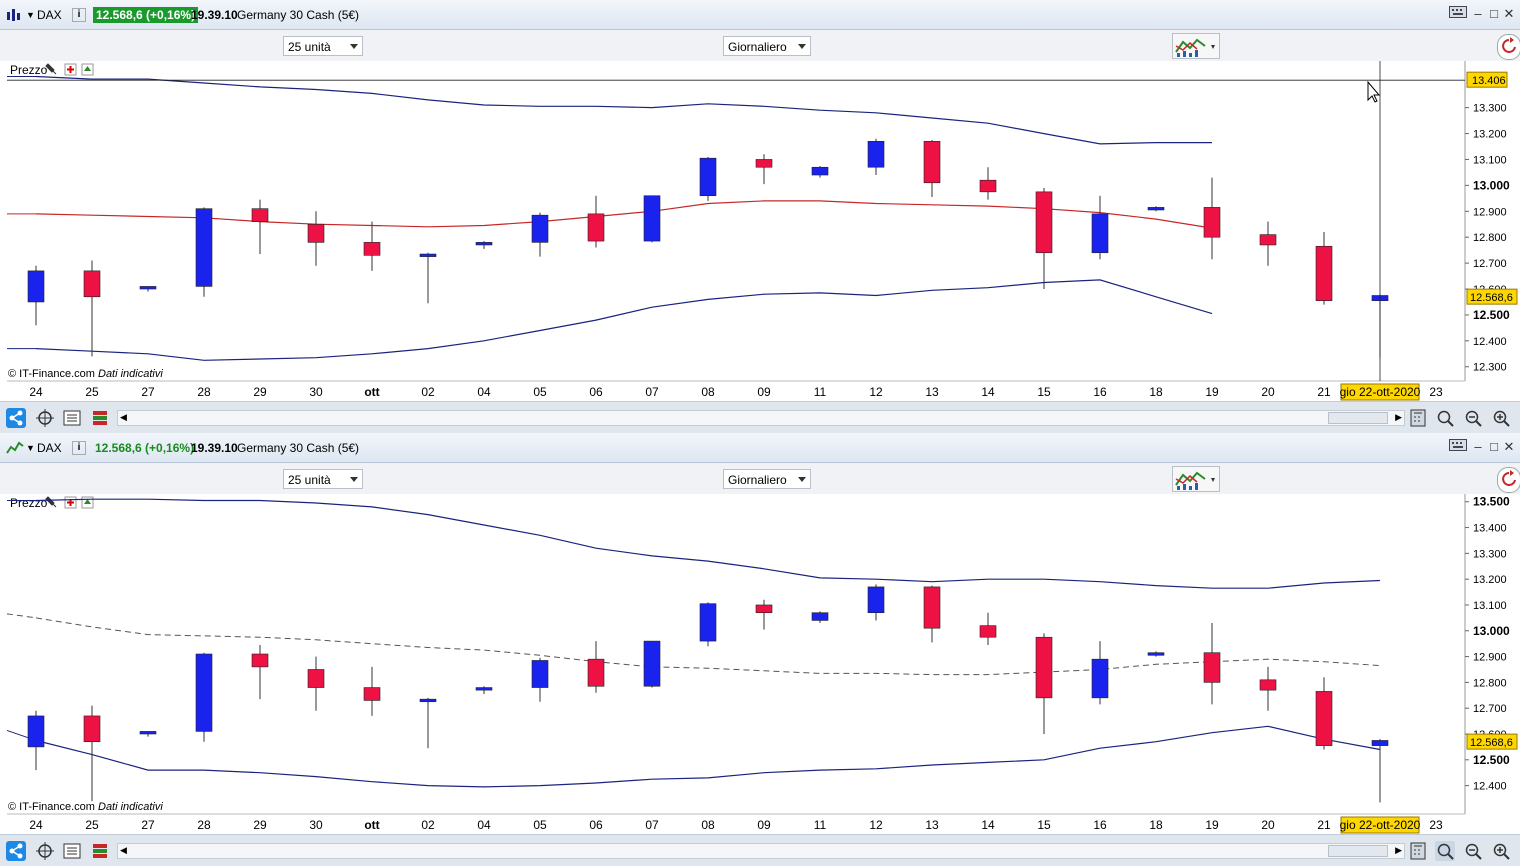 This screenshot has height=866, width=1520. Describe the element at coordinates (51, 374) in the screenshot. I see `copyright-label: © IT-Finance.com` at that location.